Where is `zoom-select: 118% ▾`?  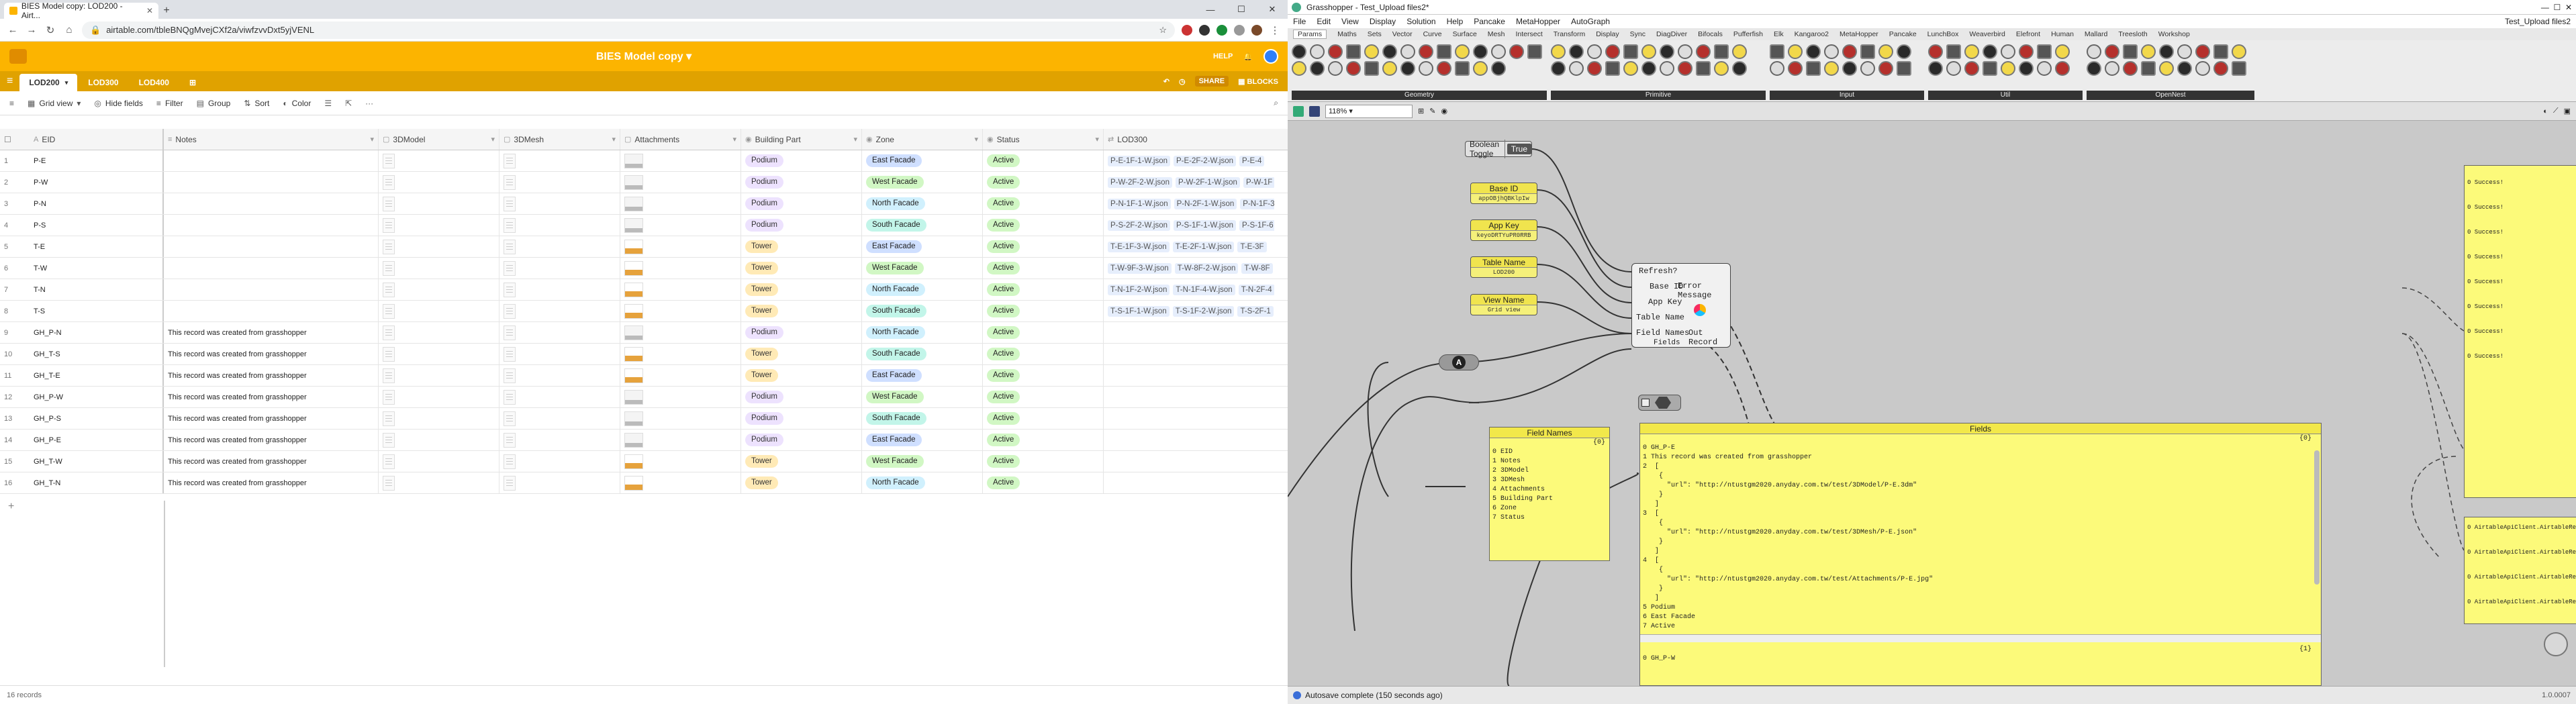 zoom-select: 118% ▾ is located at coordinates (1369, 111).